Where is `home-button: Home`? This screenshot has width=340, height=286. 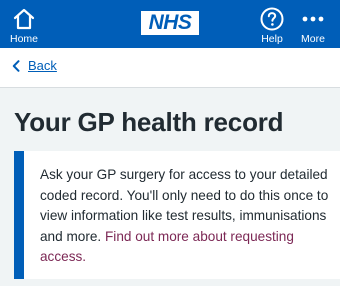
home-button: Home is located at coordinates (24, 24).